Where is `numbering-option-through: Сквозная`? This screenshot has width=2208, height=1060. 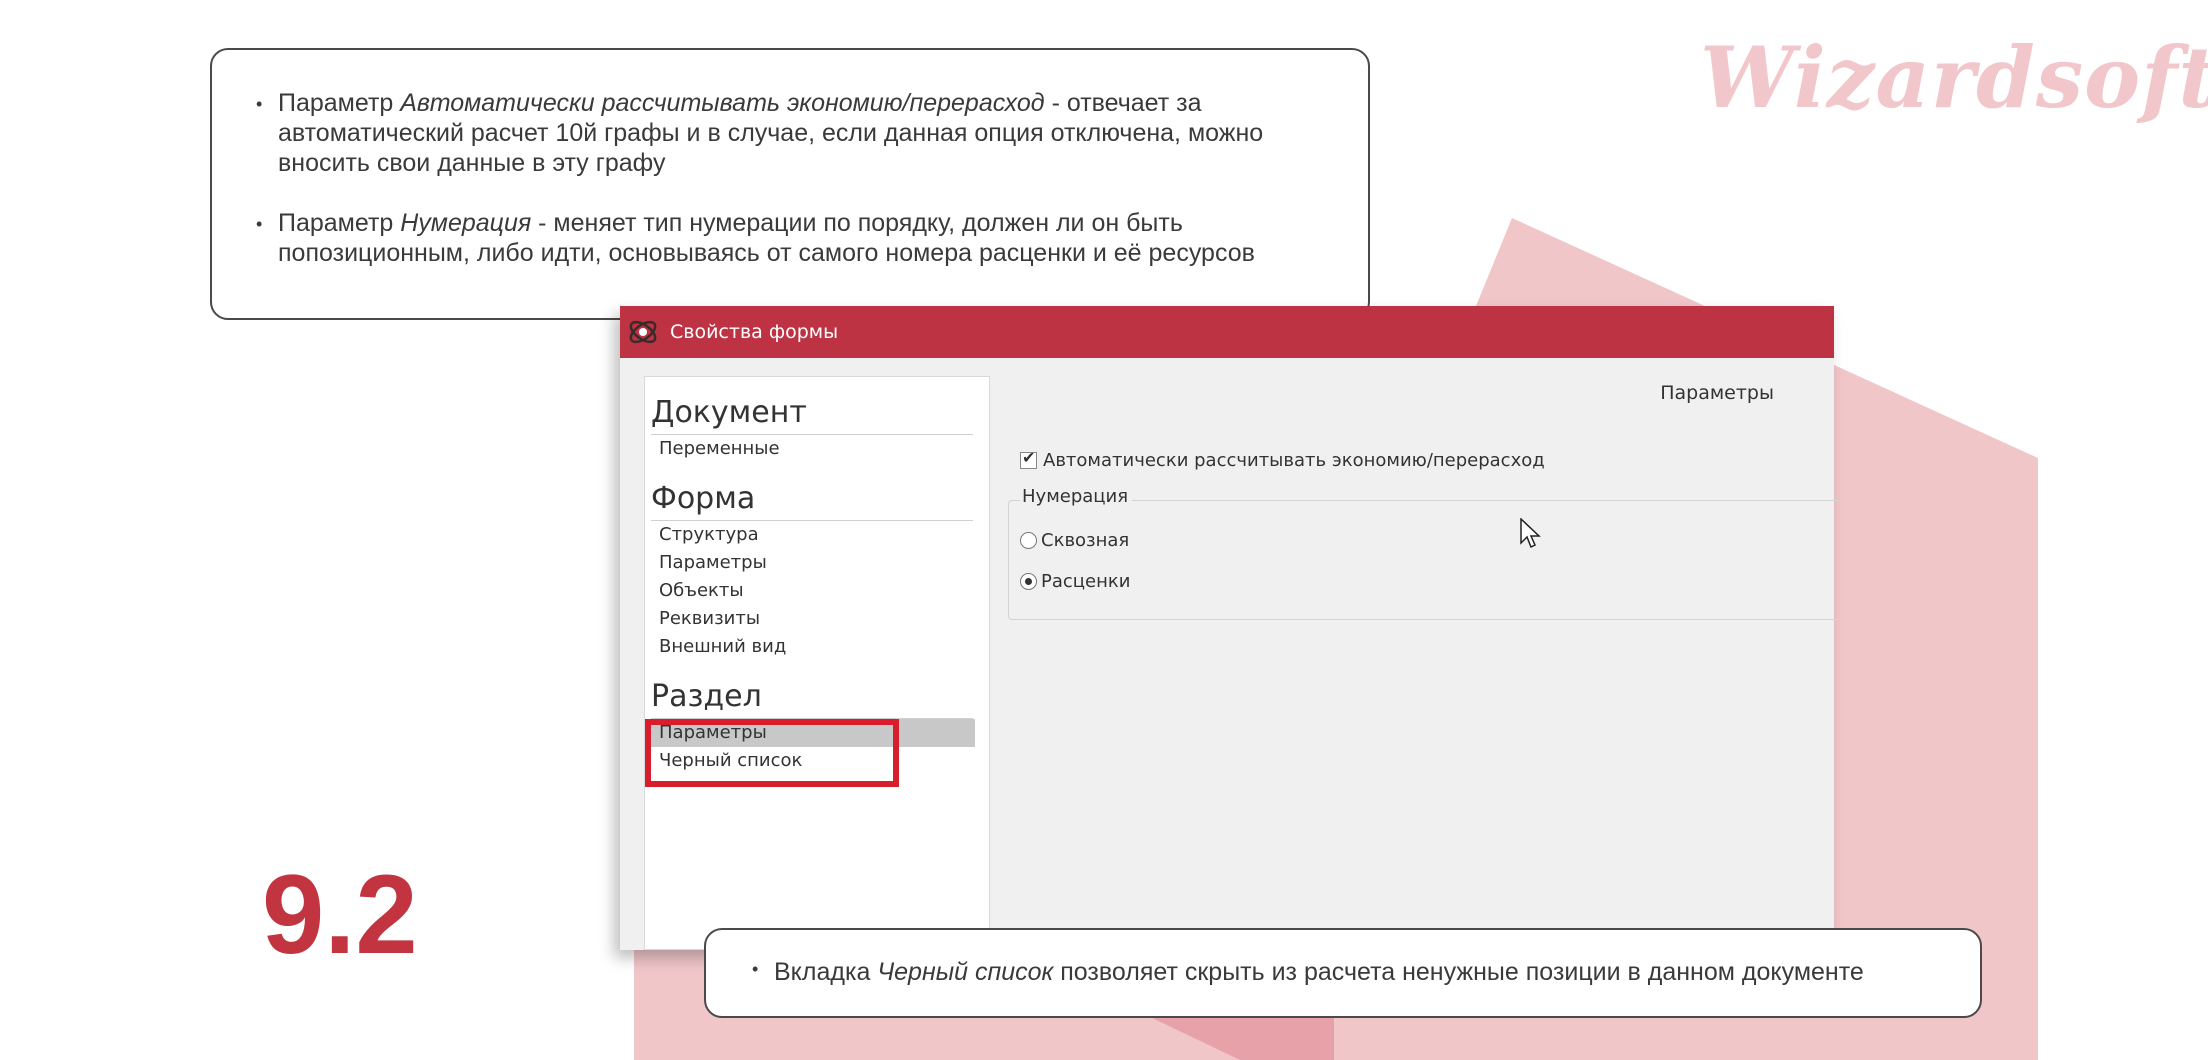
numbering-option-through: Сквозная is located at coordinates (1074, 540).